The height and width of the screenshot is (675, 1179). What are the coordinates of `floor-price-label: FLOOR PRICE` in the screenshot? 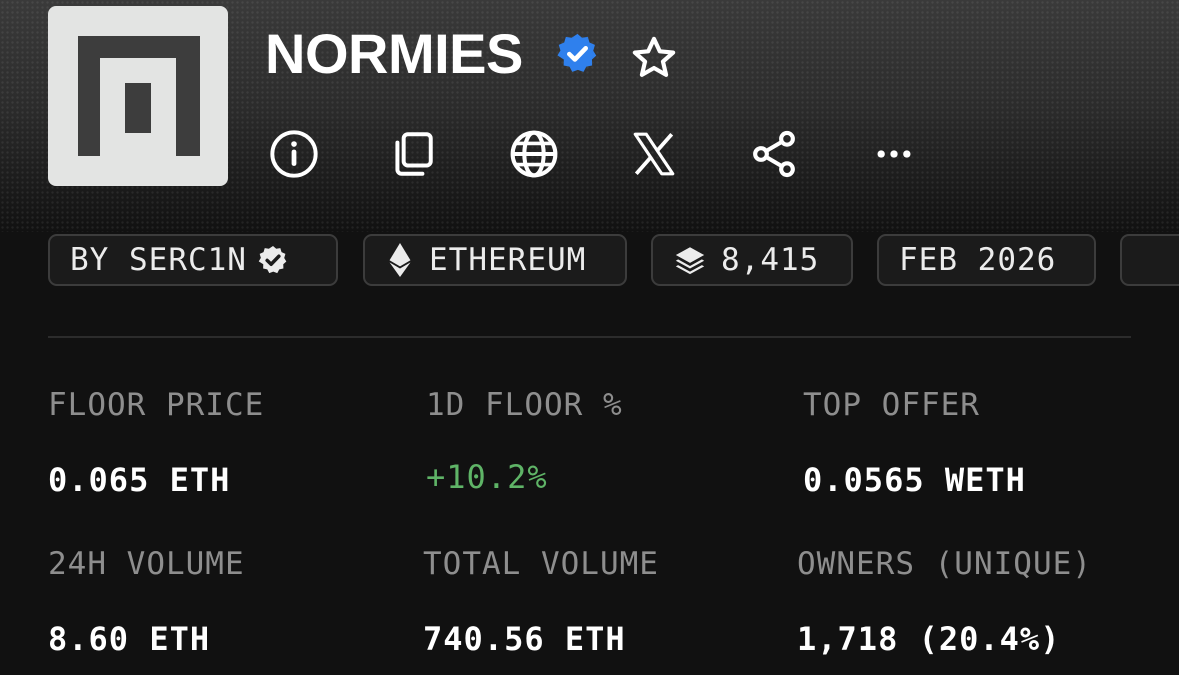 It's located at (156, 405).